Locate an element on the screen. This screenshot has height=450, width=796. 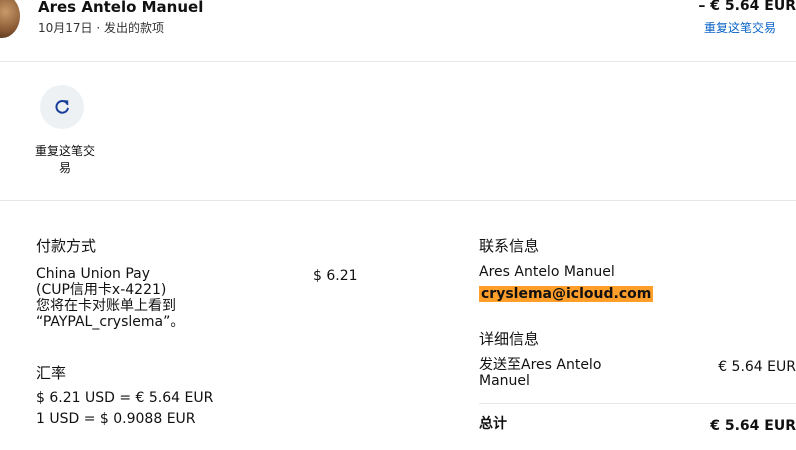
refresh-icon is located at coordinates (62, 107).